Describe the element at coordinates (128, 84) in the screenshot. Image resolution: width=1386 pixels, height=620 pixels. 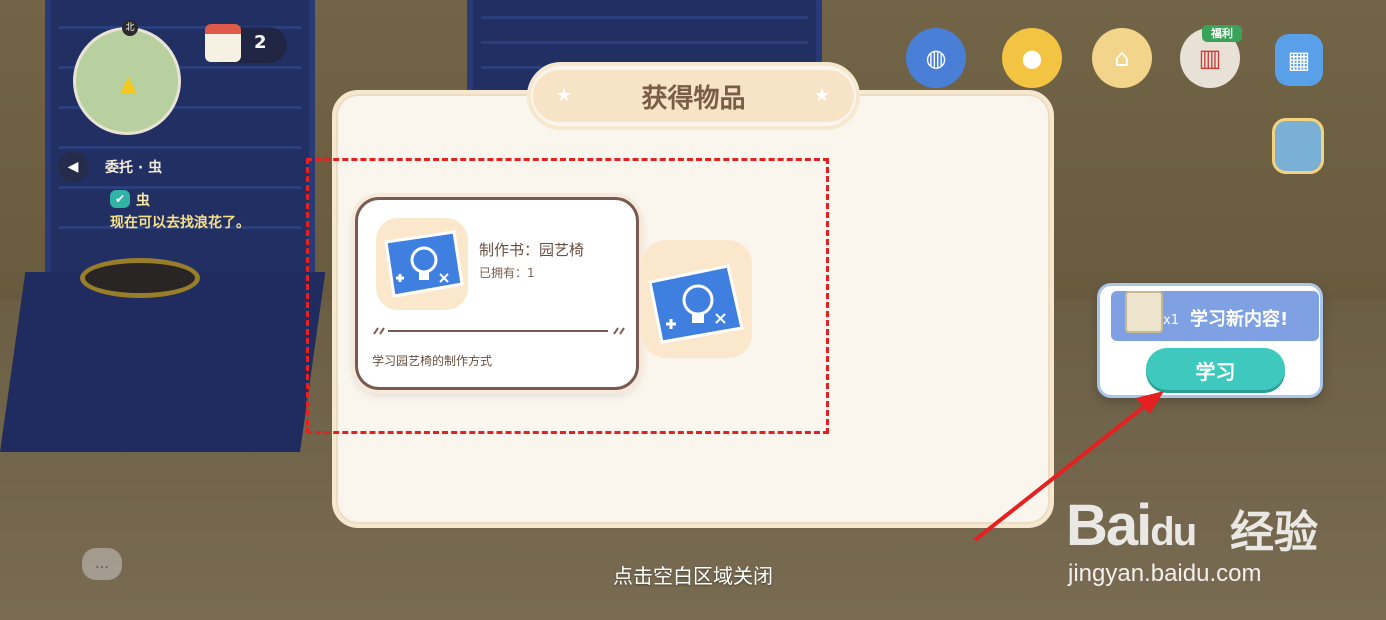
I see `player-arrow-icon: ▲` at that location.